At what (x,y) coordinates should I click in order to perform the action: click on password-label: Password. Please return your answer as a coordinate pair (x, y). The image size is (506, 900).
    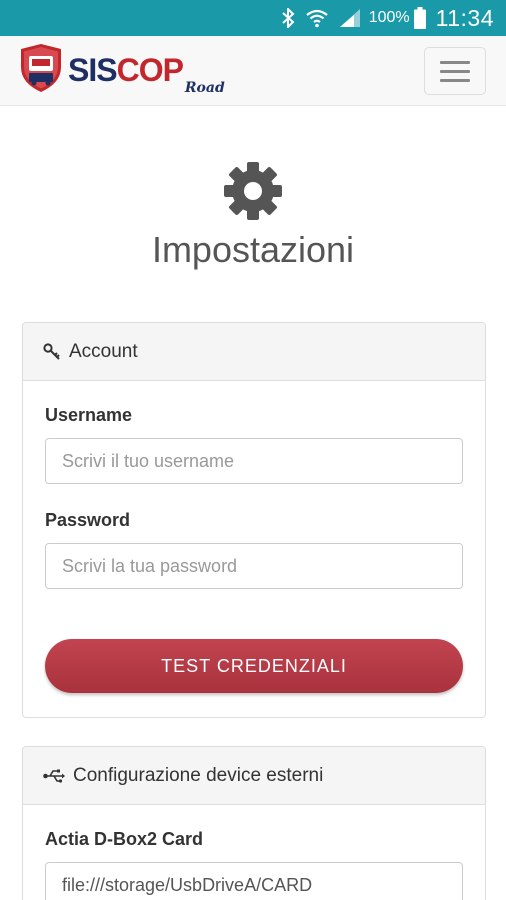
    Looking at the image, I should click on (88, 520).